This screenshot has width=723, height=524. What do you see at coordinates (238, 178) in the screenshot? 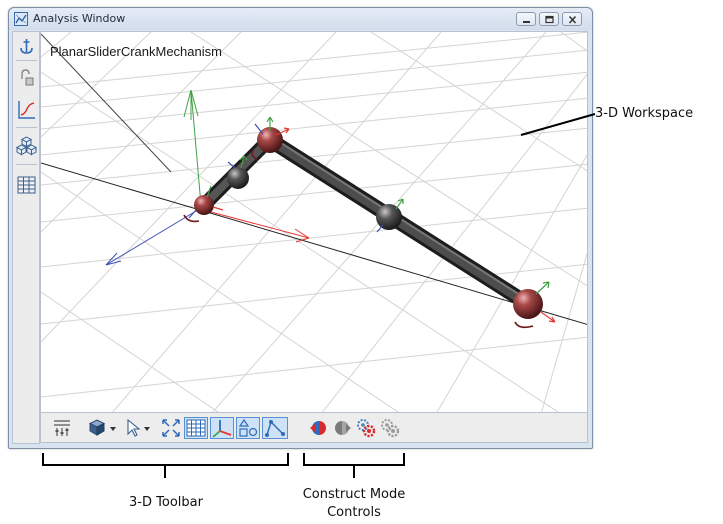
I see `crank-mass-sphere` at bounding box center [238, 178].